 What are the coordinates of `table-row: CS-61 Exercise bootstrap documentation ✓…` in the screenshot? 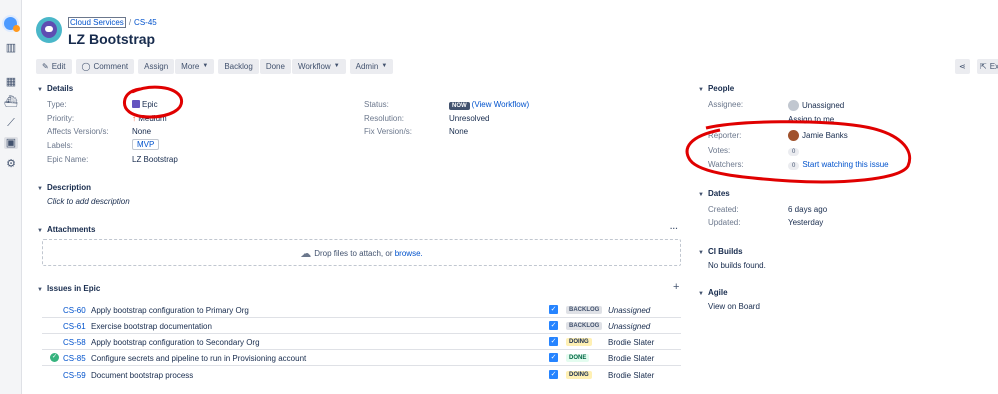 It's located at (361, 326).